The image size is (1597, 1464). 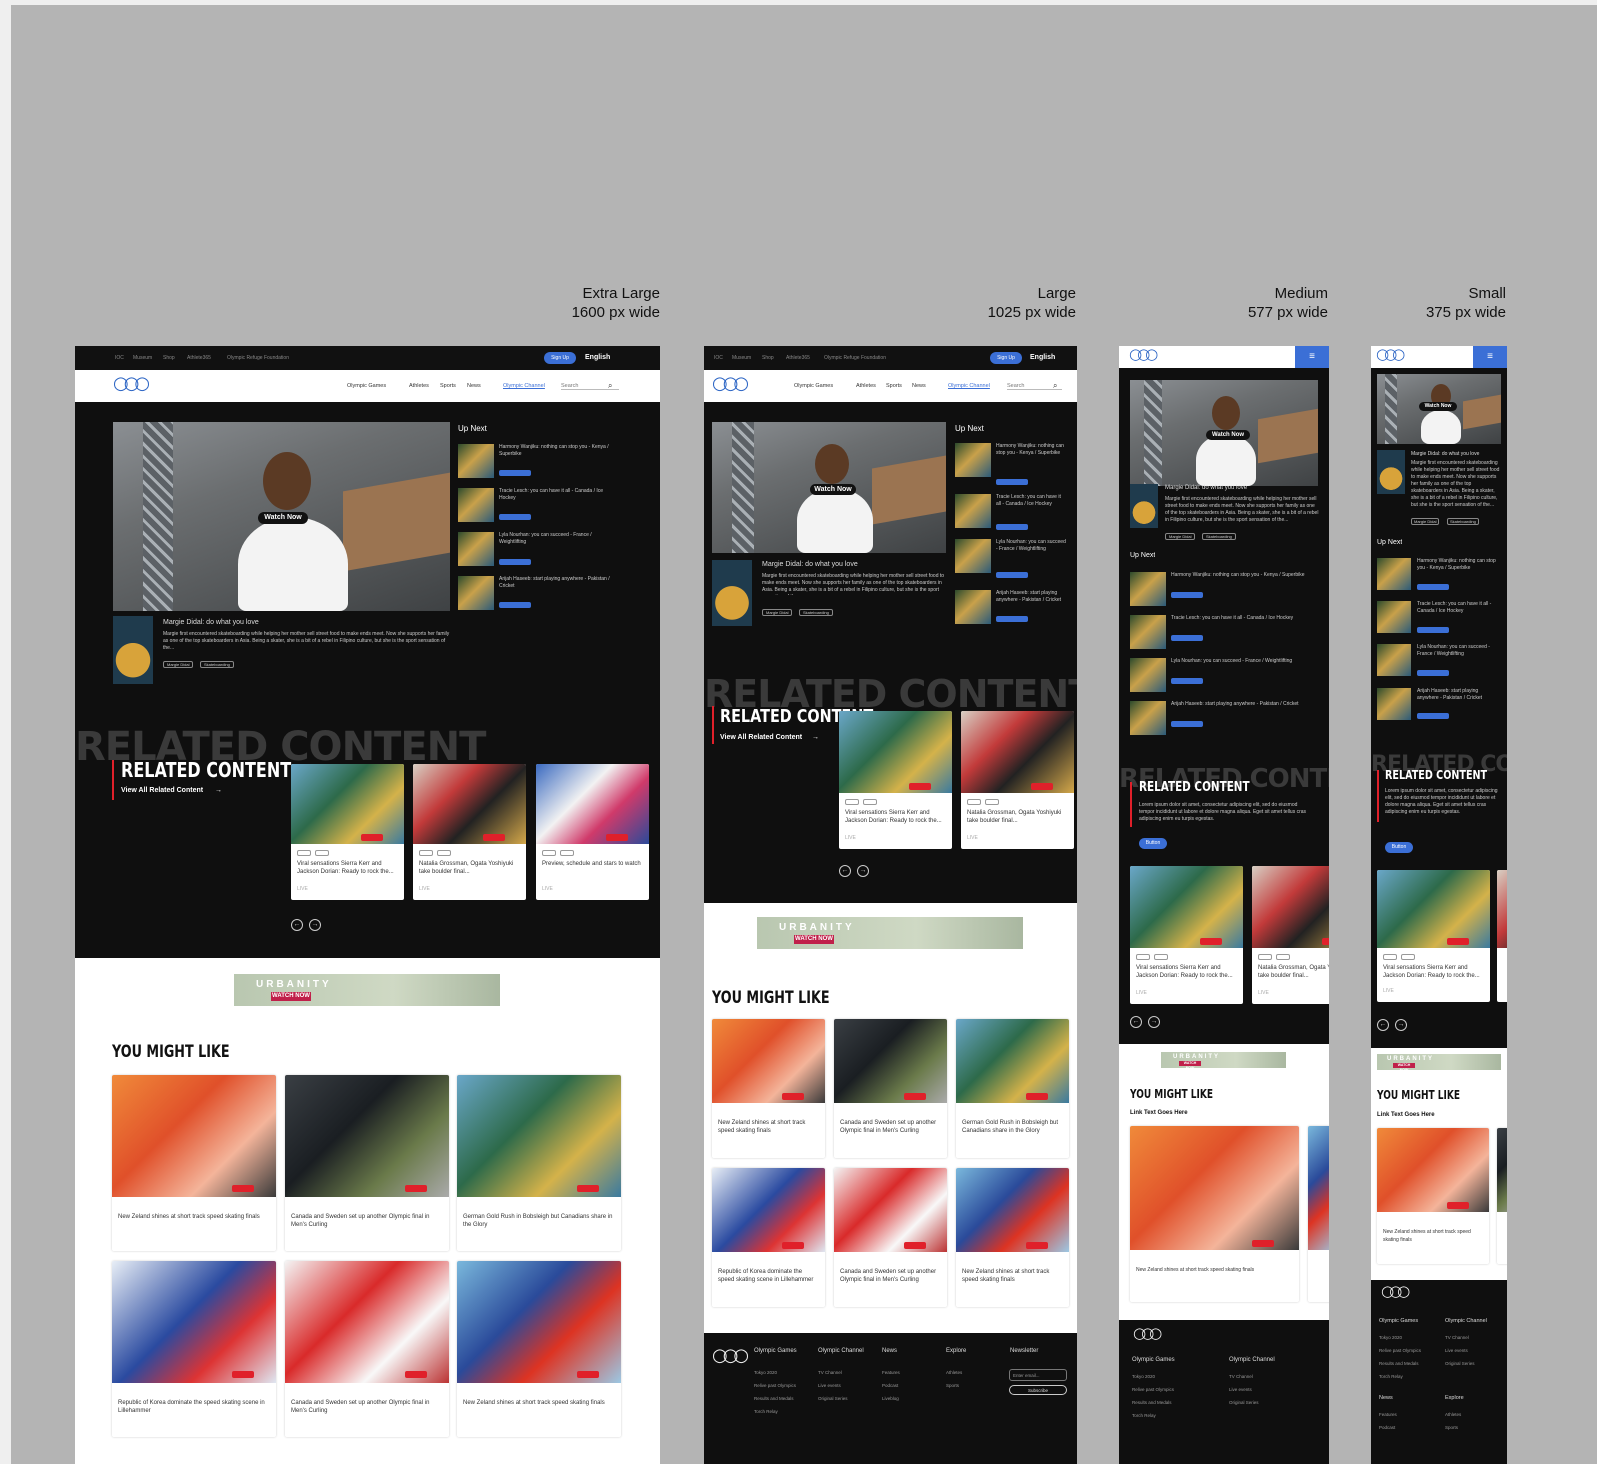 What do you see at coordinates (1312, 357) in the screenshot?
I see `menu-icon: ≡` at bounding box center [1312, 357].